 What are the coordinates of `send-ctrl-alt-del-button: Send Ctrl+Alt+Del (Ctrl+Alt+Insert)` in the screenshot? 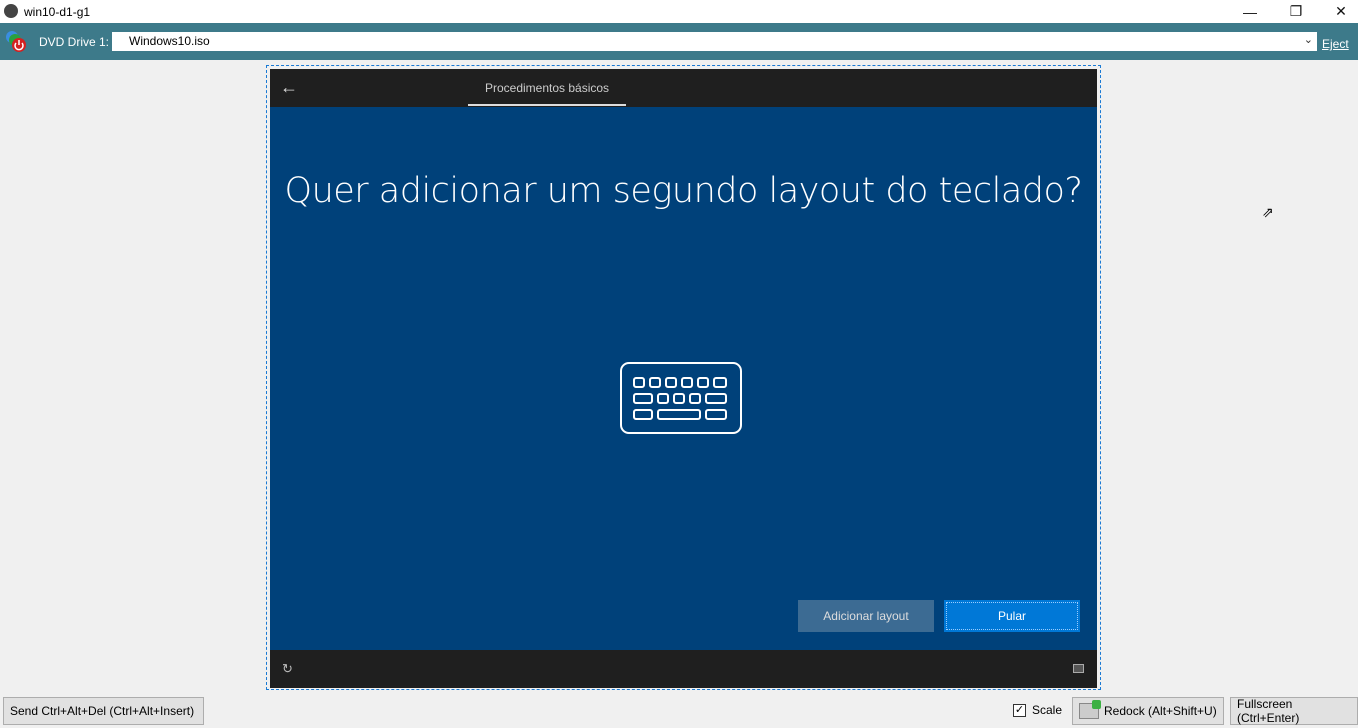 It's located at (103, 711).